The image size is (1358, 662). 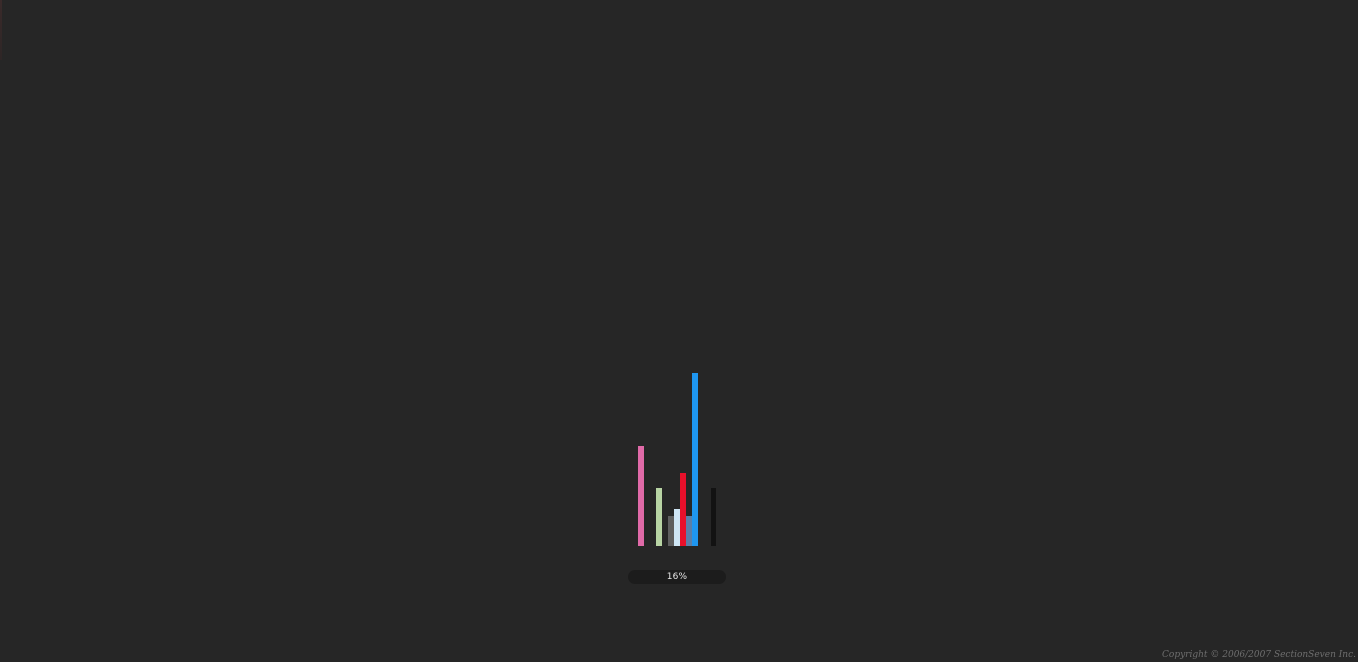 I want to click on loader-equalizer, so click(x=675, y=453).